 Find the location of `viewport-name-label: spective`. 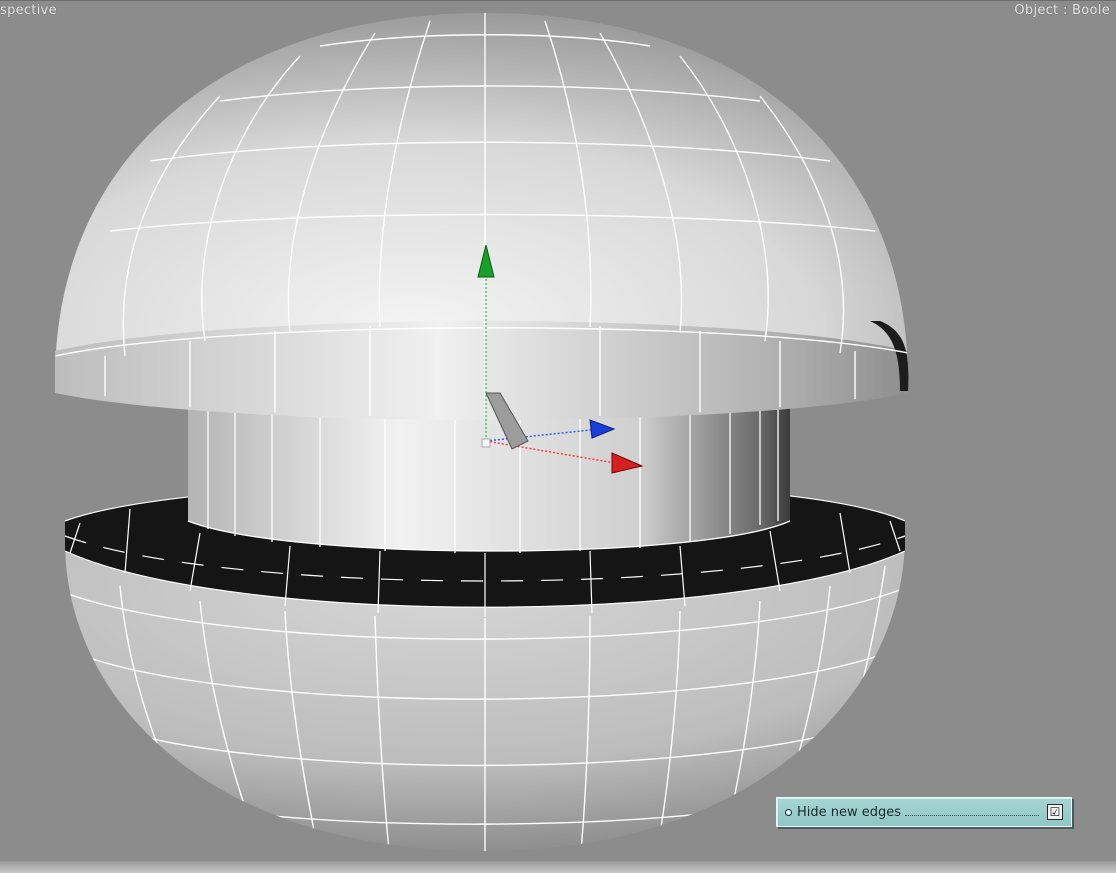

viewport-name-label: spective is located at coordinates (28, 10).